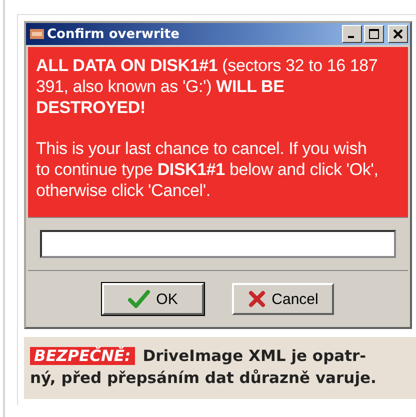 The width and height of the screenshot is (416, 417). I want to click on window-title: Confirm overwrite, so click(113, 34).